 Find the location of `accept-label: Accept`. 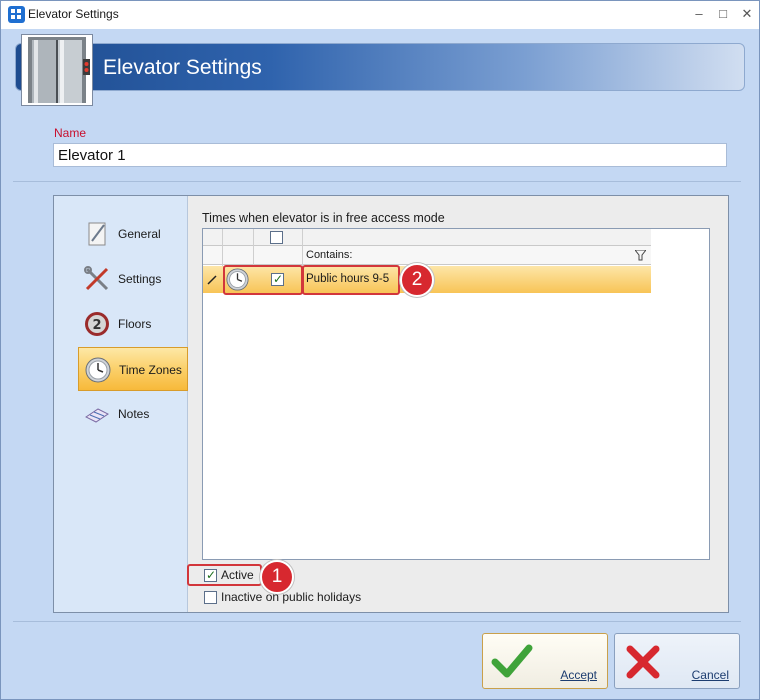

accept-label: Accept is located at coordinates (578, 675).